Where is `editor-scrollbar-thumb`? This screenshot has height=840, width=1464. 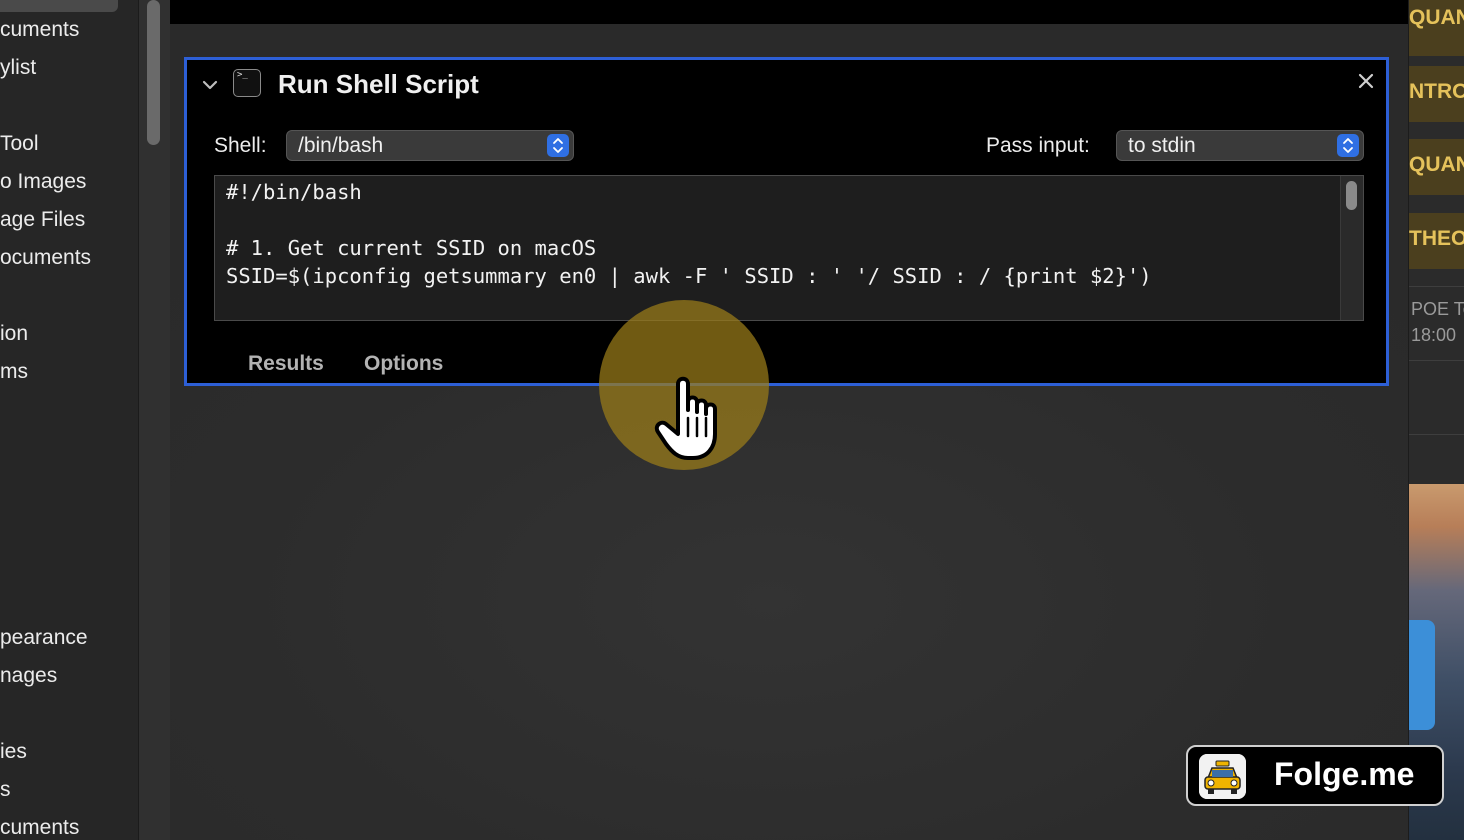
editor-scrollbar-thumb is located at coordinates (1351, 195).